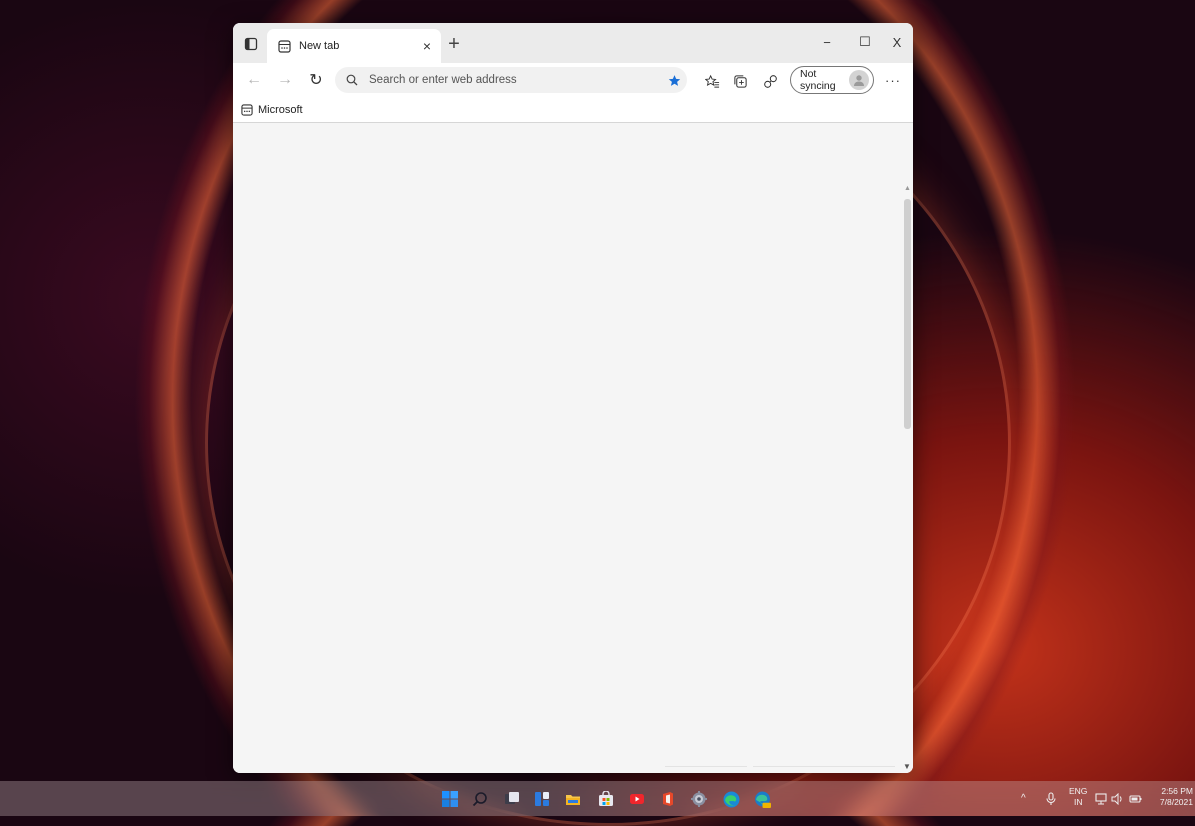  I want to click on youtube-icon, so click(637, 799).